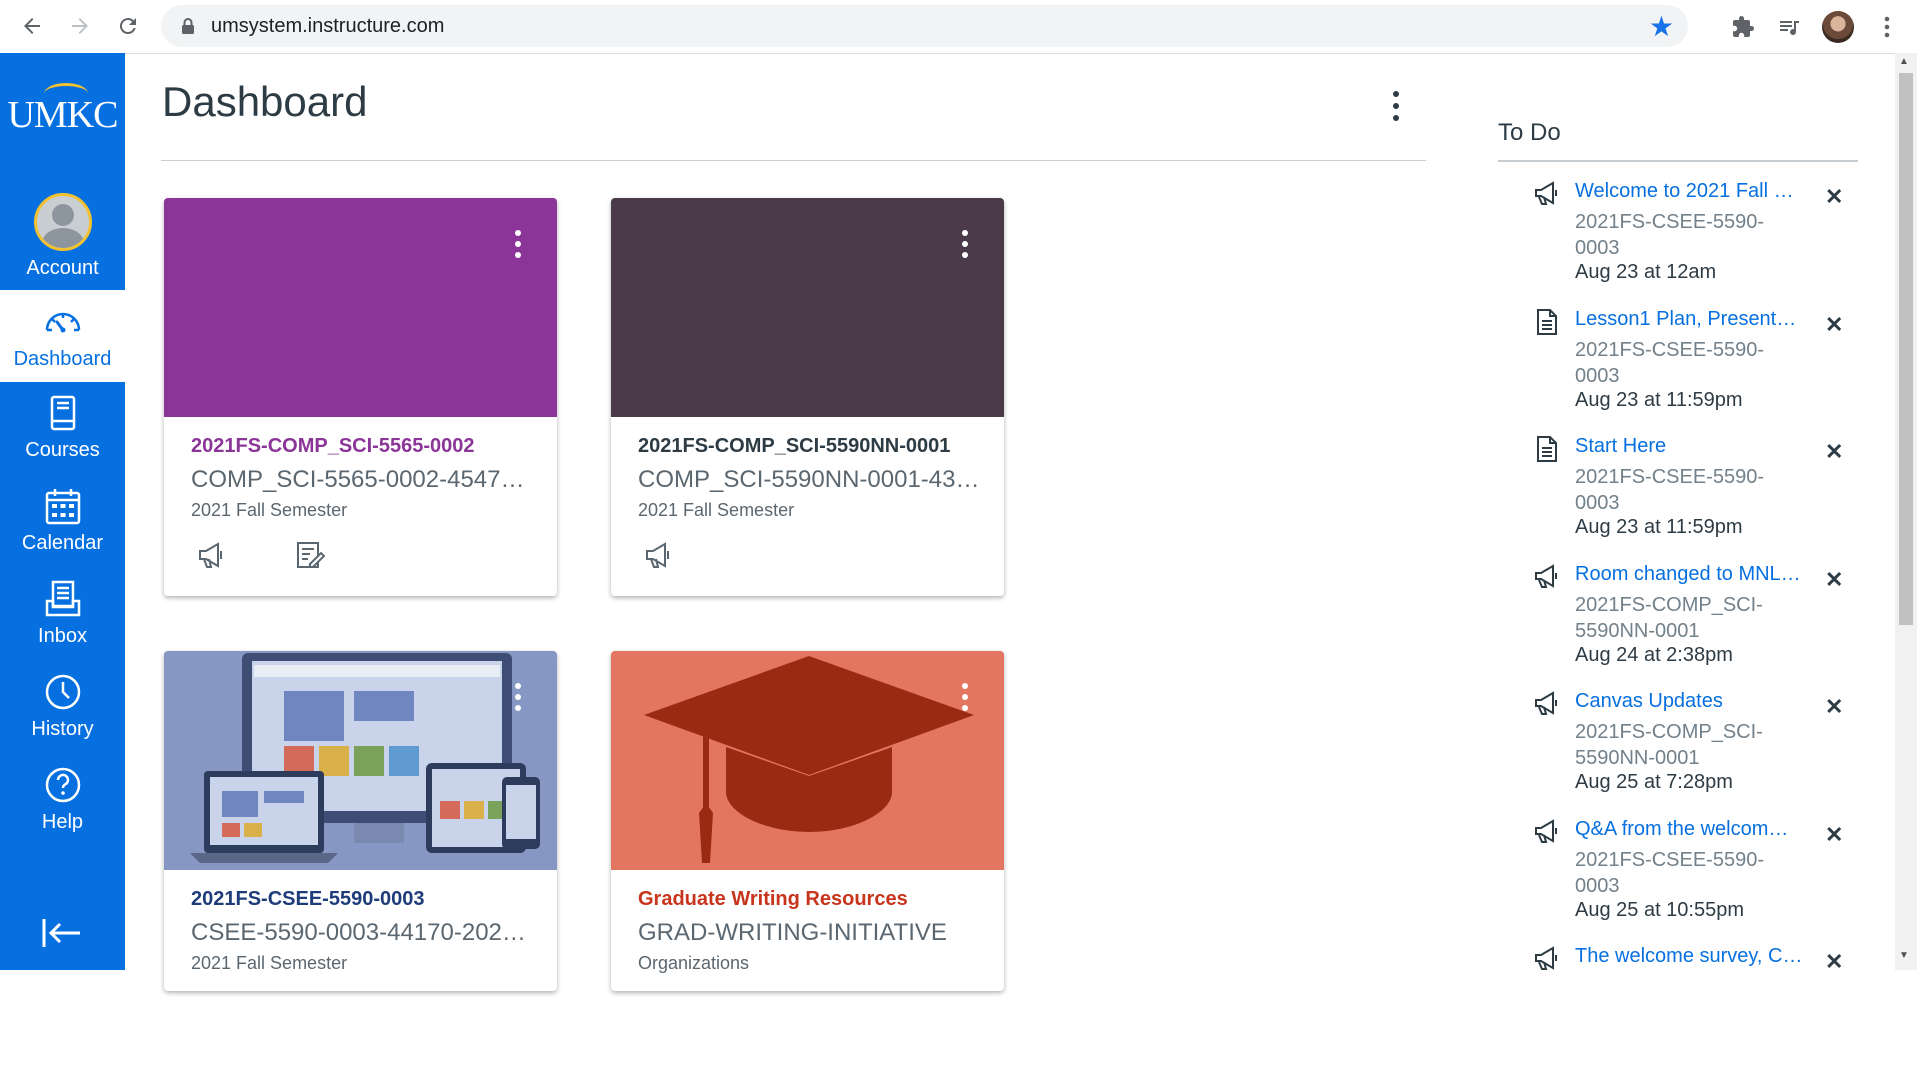 The width and height of the screenshot is (1917, 1072). Describe the element at coordinates (62, 222) in the screenshot. I see `account-avatar-icon` at that location.